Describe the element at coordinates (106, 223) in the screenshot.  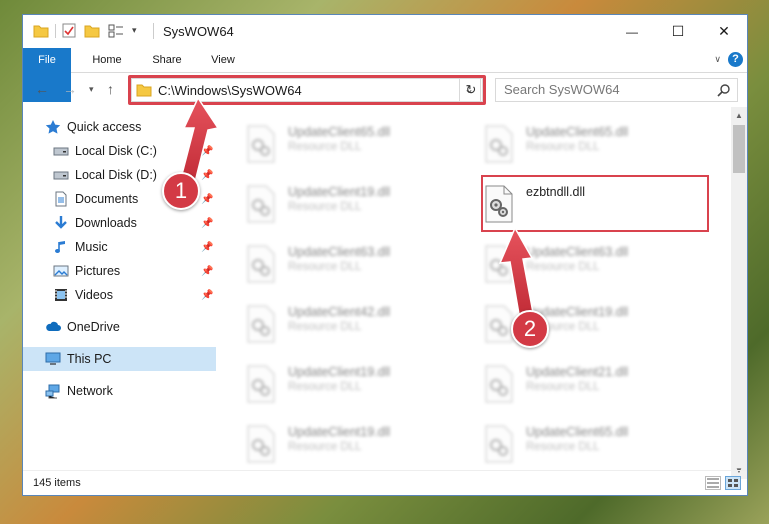
I see `sidebar-item-label: Downloads` at that location.